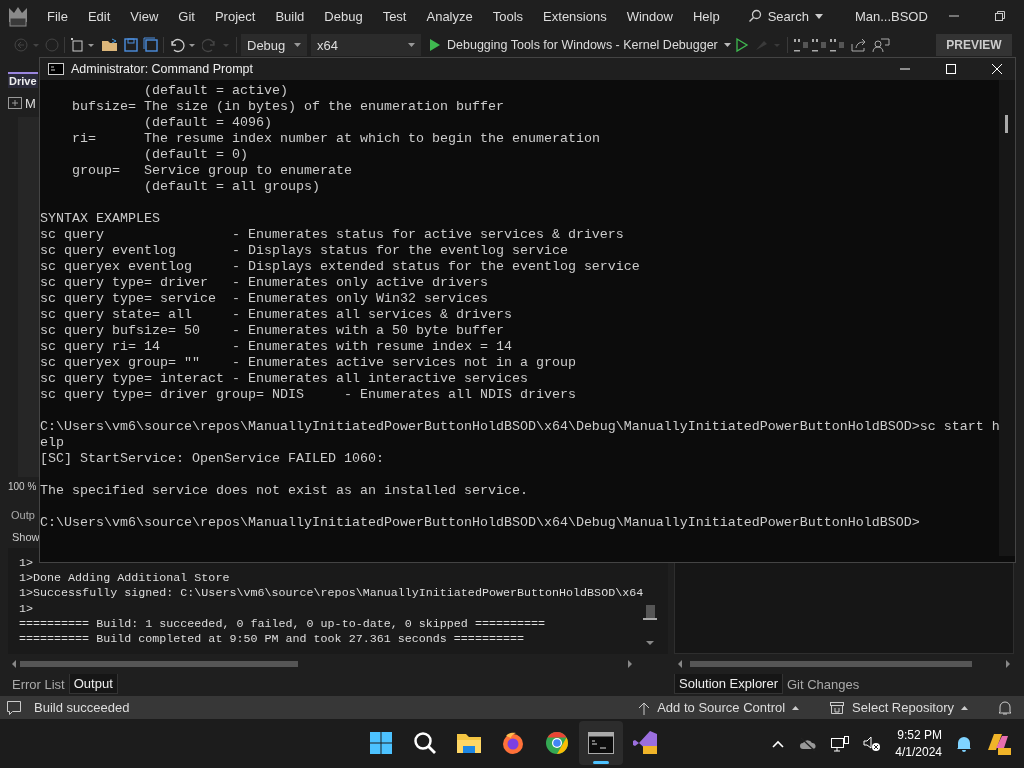 The height and width of the screenshot is (768, 1024). Describe the element at coordinates (100, 219) in the screenshot. I see `console-line: SYNTAX EXAMPLES` at that location.